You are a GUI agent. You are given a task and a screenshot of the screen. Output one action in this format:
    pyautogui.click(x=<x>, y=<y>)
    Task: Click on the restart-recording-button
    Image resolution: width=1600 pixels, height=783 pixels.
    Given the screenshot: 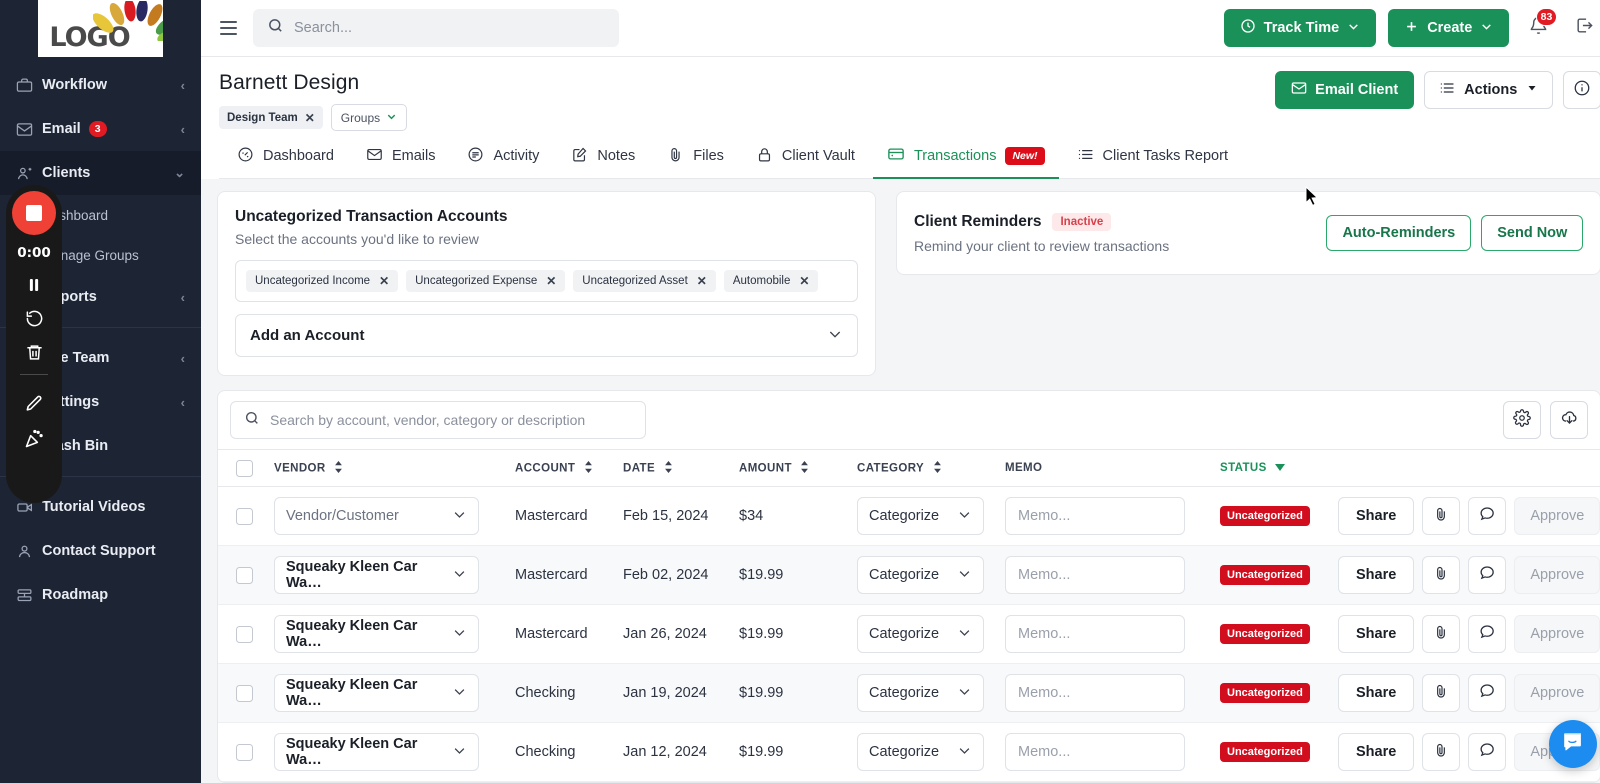 What is the action you would take?
    pyautogui.click(x=34, y=318)
    